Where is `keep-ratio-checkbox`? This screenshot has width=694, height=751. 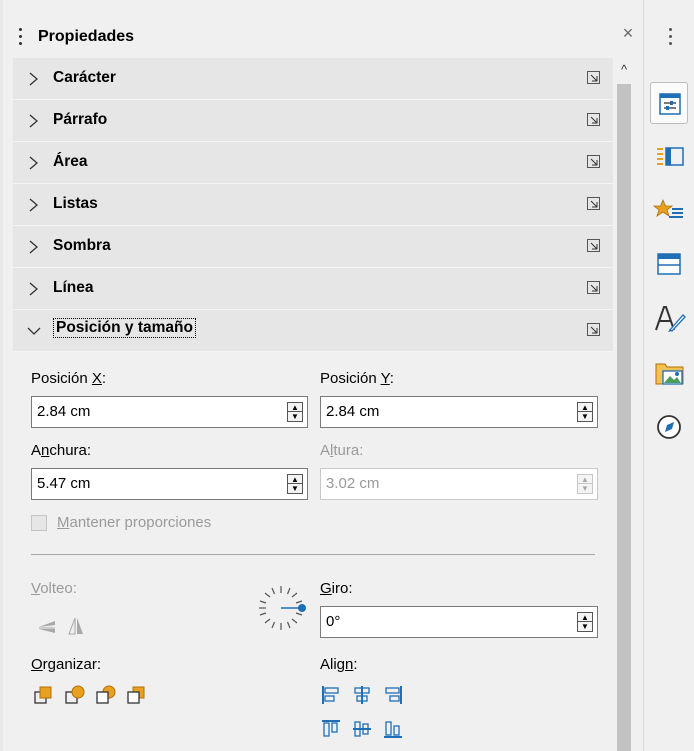 keep-ratio-checkbox is located at coordinates (39, 523).